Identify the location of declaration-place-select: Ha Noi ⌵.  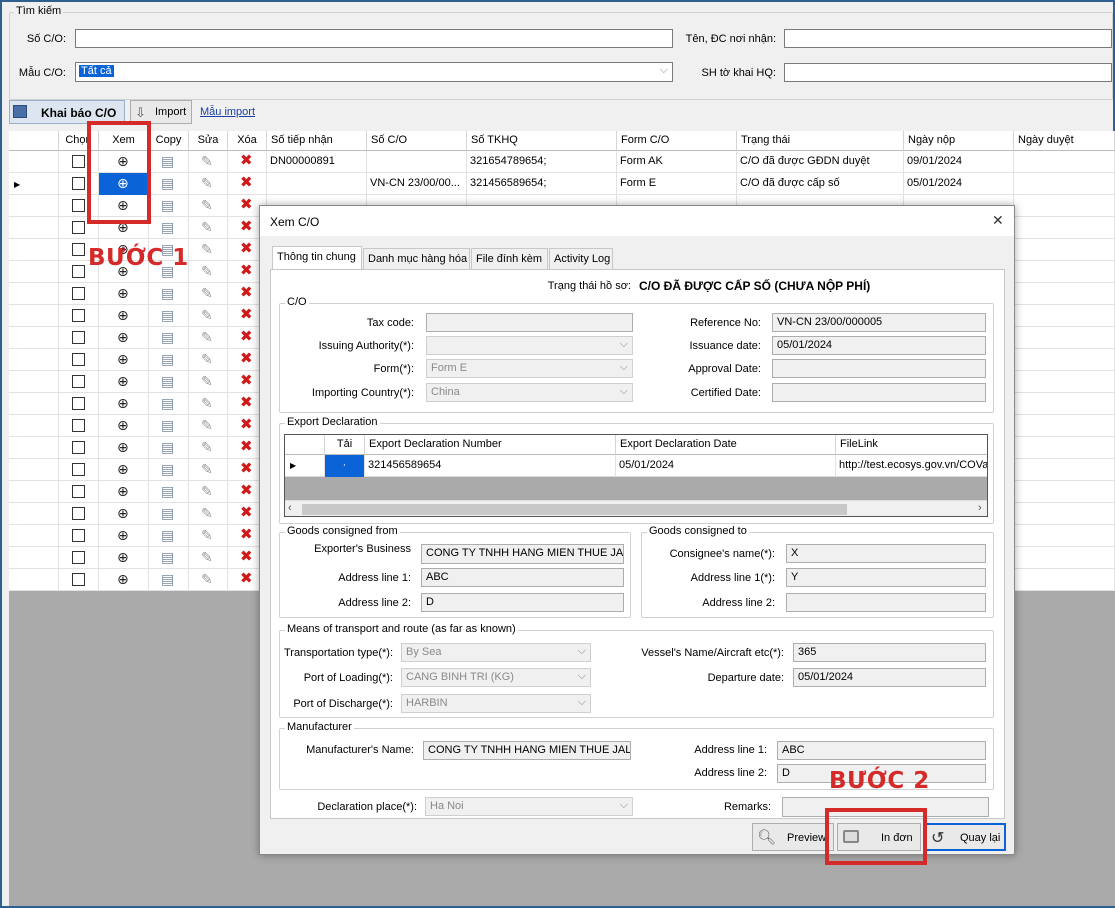
(529, 806).